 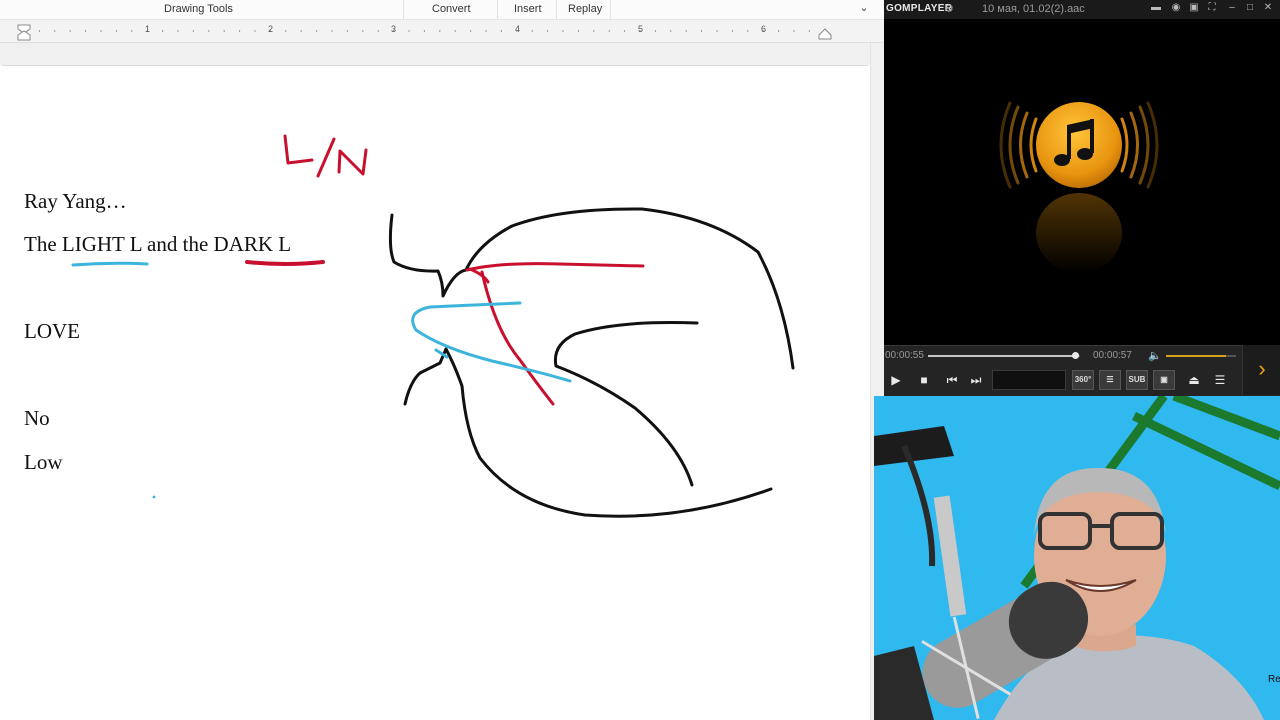 What do you see at coordinates (1196, 356) in the screenshot?
I see `volume-slider-fill` at bounding box center [1196, 356].